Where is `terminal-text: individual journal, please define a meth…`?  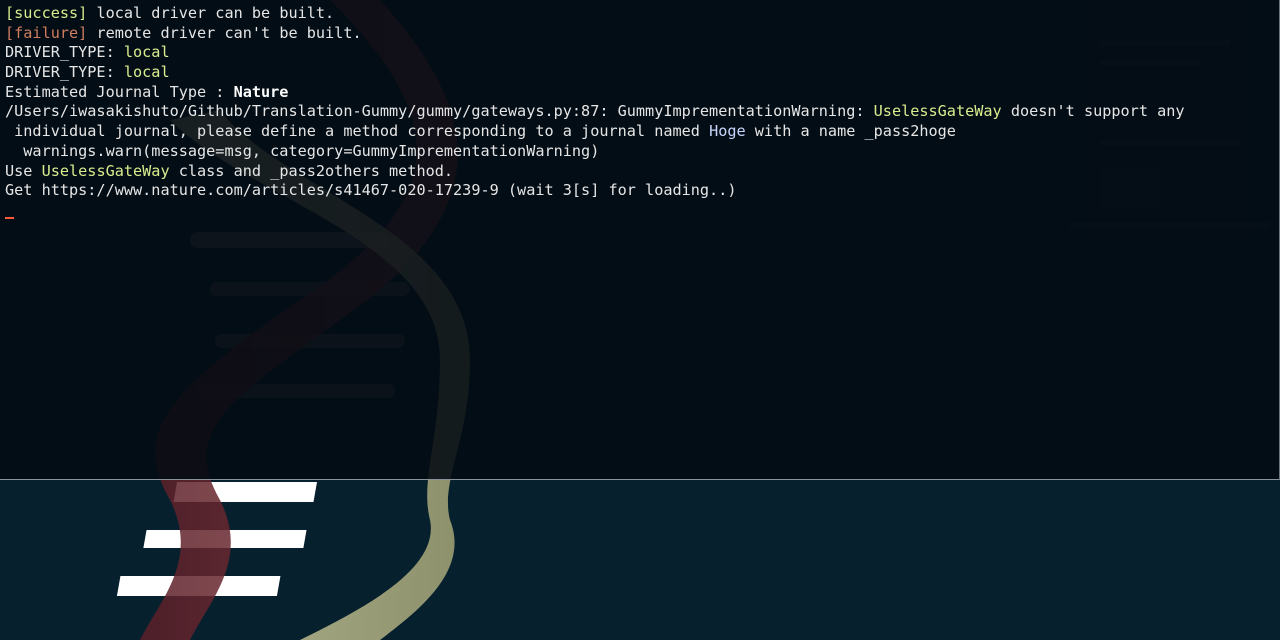 terminal-text: individual journal, please define a meth… is located at coordinates (357, 131).